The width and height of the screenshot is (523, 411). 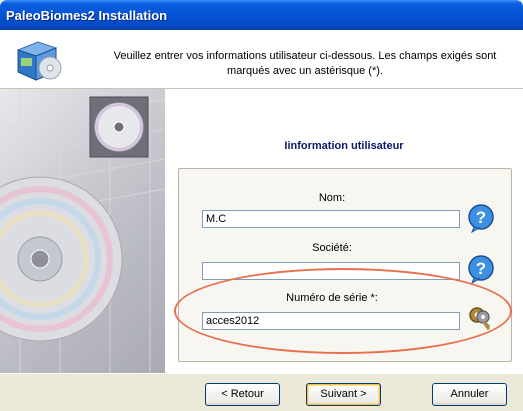 I want to click on next-button: Suivant >, so click(x=343, y=394).